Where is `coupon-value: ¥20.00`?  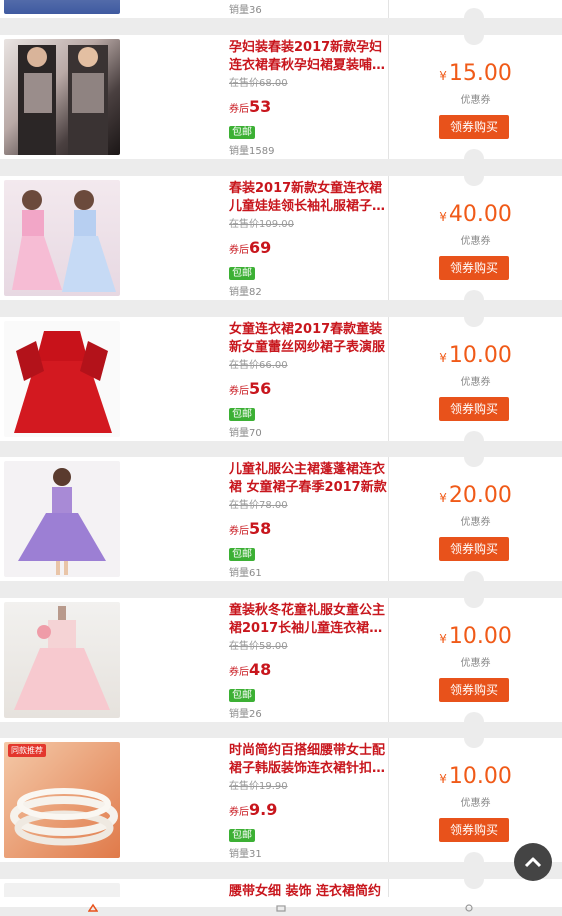 coupon-value: ¥20.00 is located at coordinates (475, 495).